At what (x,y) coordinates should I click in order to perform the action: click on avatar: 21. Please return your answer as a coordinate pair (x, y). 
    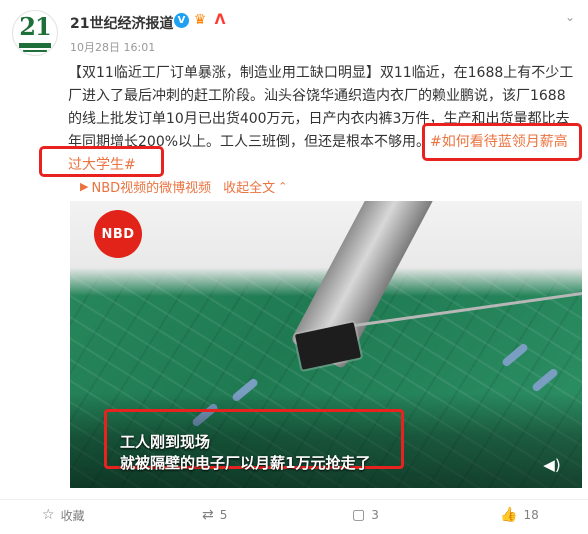
    Looking at the image, I should click on (35, 33).